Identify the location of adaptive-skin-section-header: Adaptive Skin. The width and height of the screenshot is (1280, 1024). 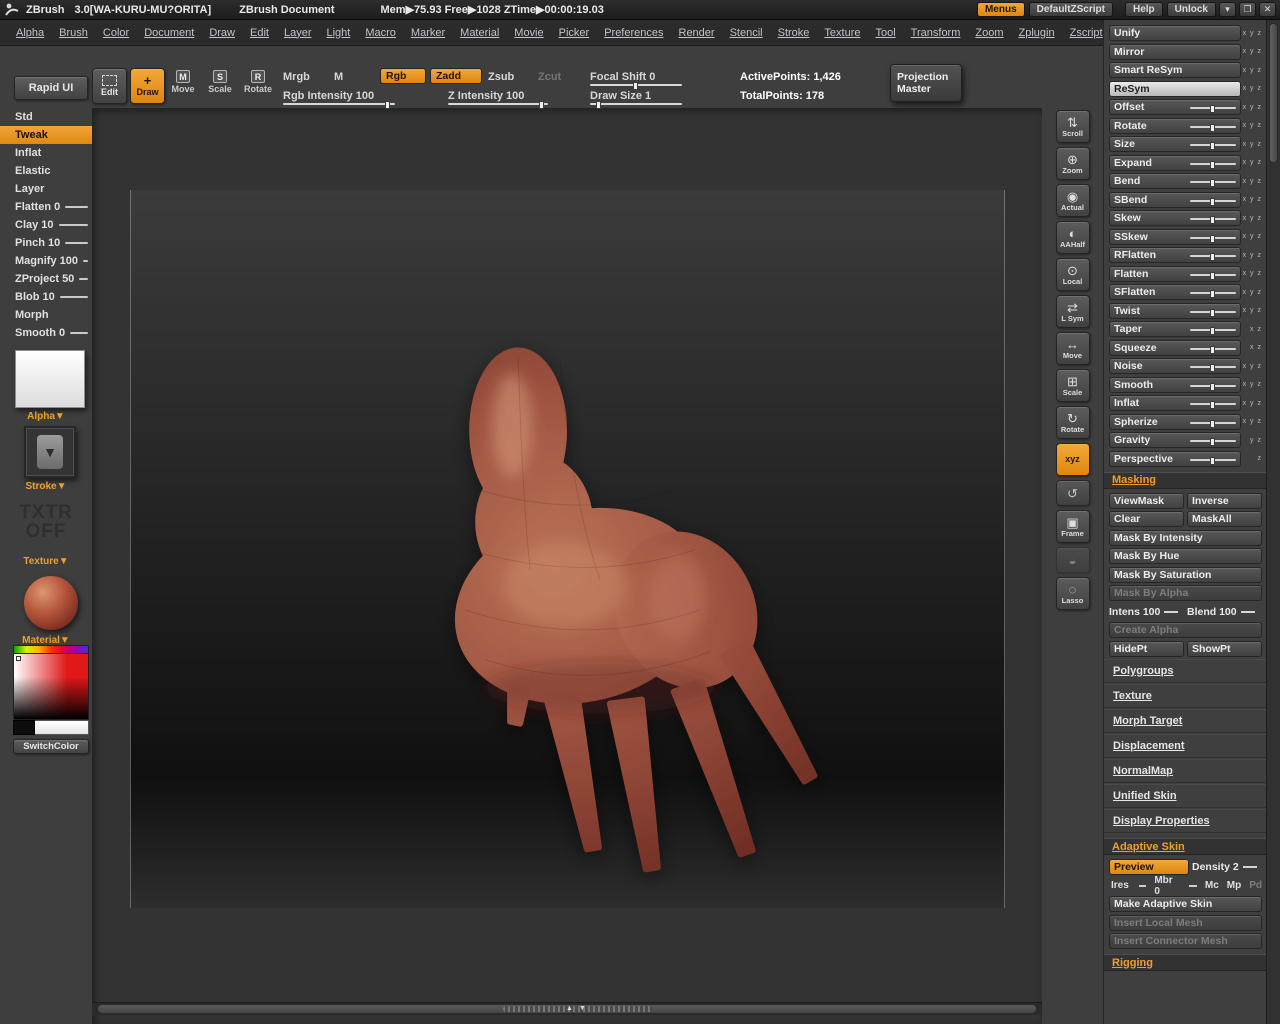
(1185, 846).